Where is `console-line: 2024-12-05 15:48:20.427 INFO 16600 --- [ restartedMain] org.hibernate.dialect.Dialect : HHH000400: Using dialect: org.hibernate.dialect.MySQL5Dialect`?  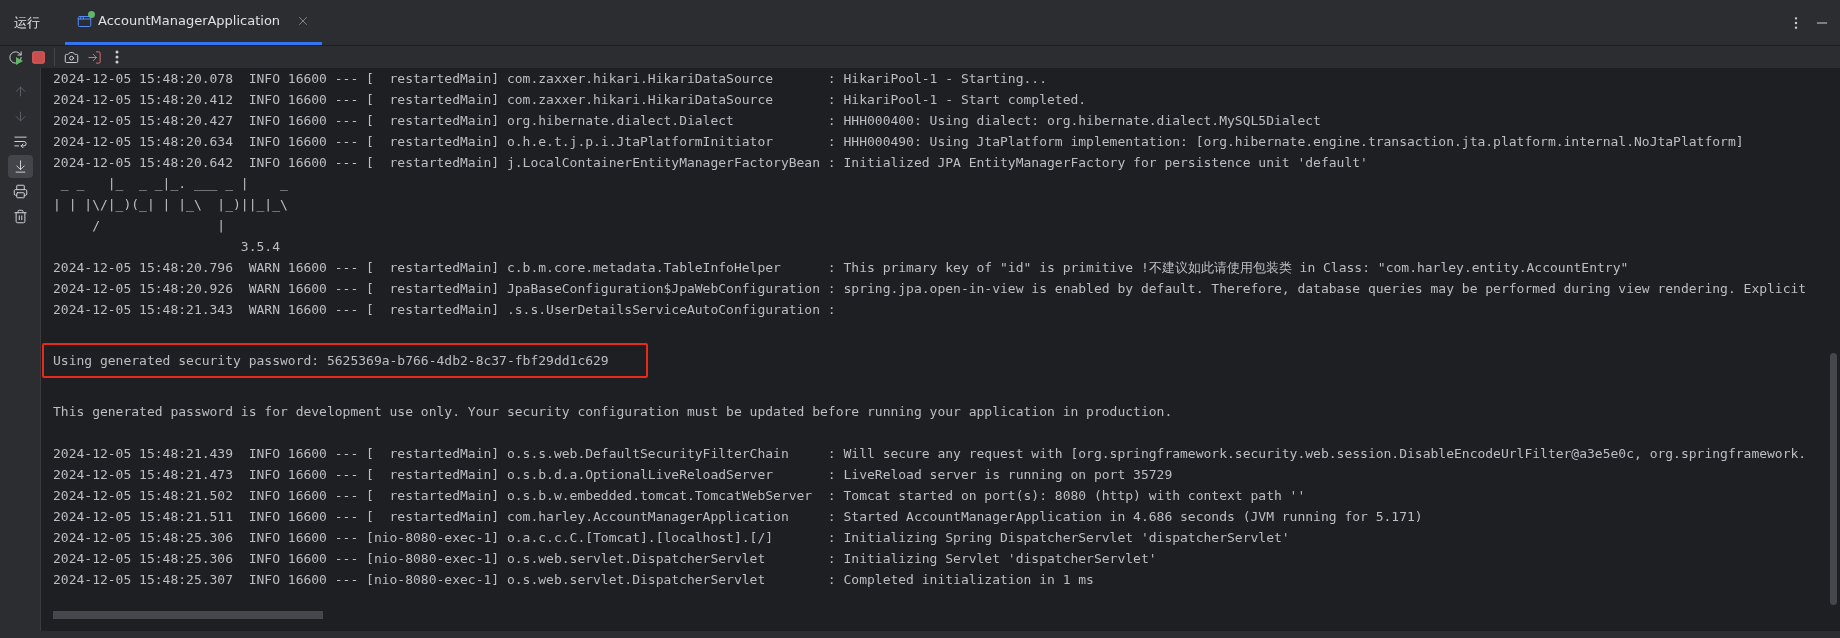 console-line: 2024-12-05 15:48:20.427 INFO 16600 --- [ restartedMain] org.hibernate.dialect.Dialect : HHH000400: Using dialect: org.hibernate.dialect.MySQL5Dialect is located at coordinates (687, 121).